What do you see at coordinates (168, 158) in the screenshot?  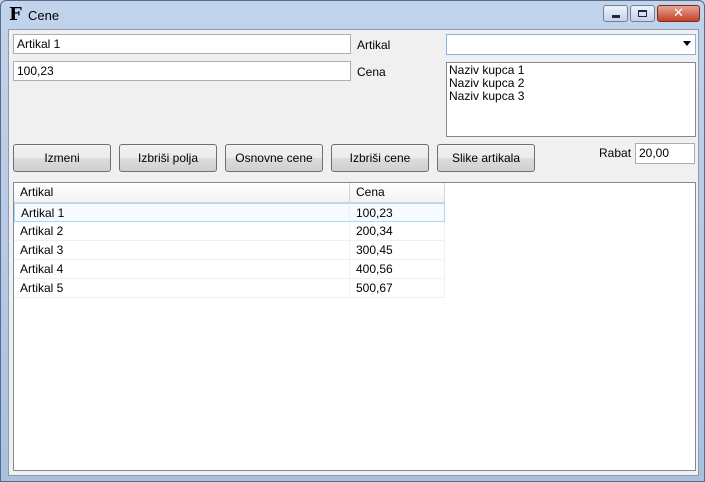 I see `clear-fields-button: Izbriši polja` at bounding box center [168, 158].